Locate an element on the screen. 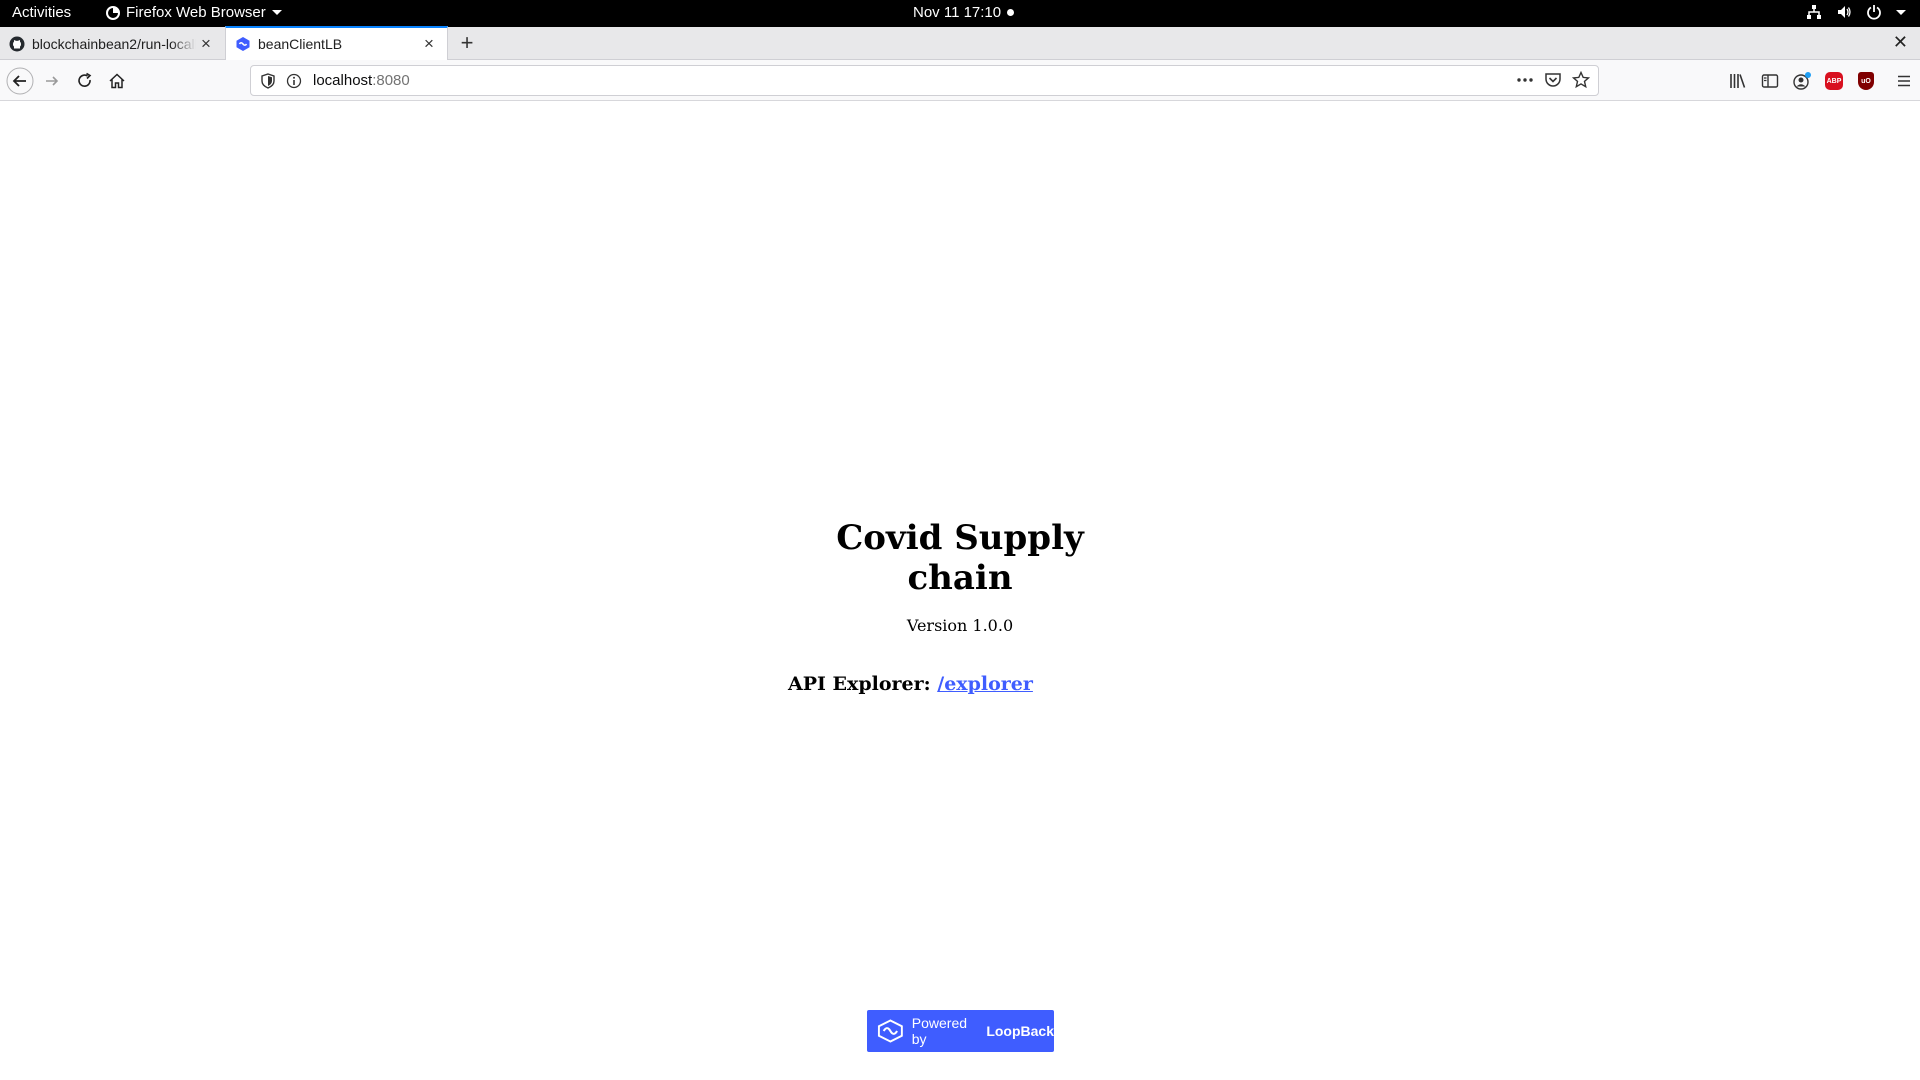 The width and height of the screenshot is (1920, 1080). home-icon is located at coordinates (117, 81).